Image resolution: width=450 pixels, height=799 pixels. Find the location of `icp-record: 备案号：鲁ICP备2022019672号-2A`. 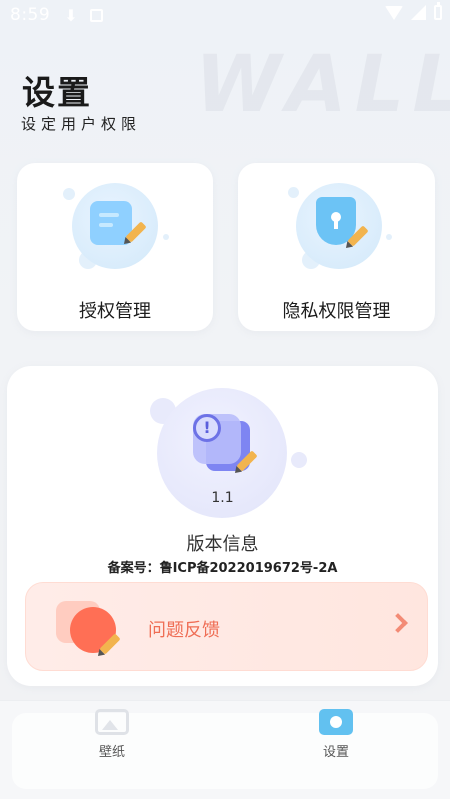

icp-record: 备案号：鲁ICP备2022019672号-2A is located at coordinates (222, 568).